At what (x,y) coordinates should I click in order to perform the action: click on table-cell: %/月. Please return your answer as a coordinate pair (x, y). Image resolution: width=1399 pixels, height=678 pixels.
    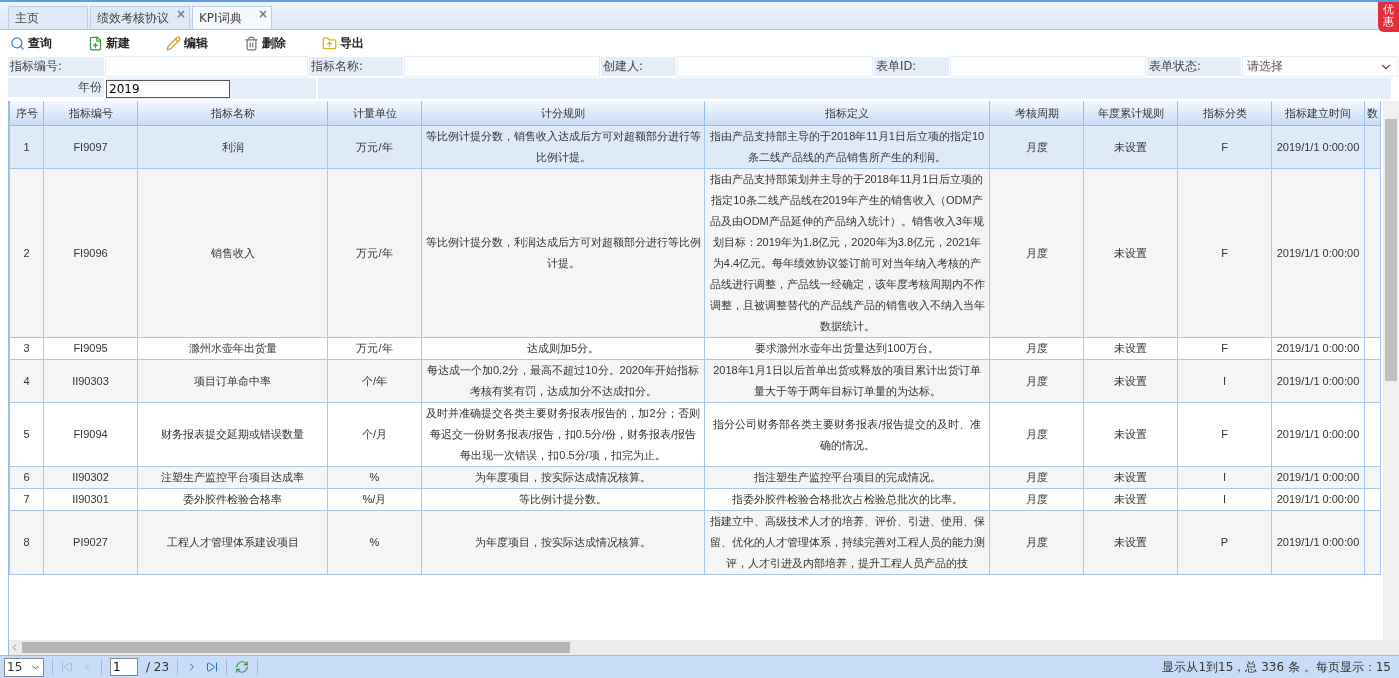
    Looking at the image, I should click on (374, 499).